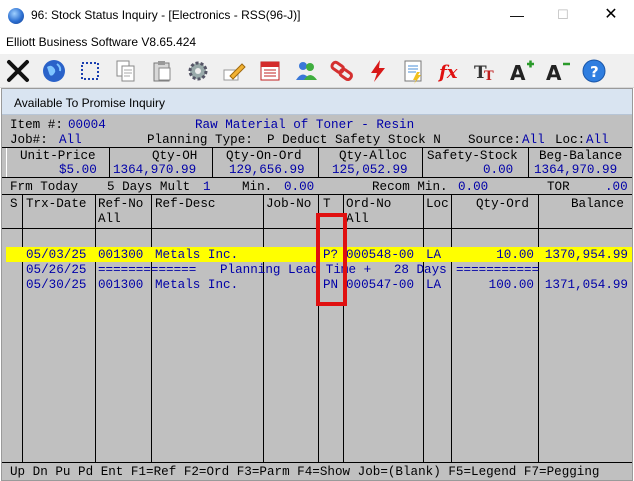 This screenshot has width=634, height=481. I want to click on mult-value: 1, so click(207, 187).